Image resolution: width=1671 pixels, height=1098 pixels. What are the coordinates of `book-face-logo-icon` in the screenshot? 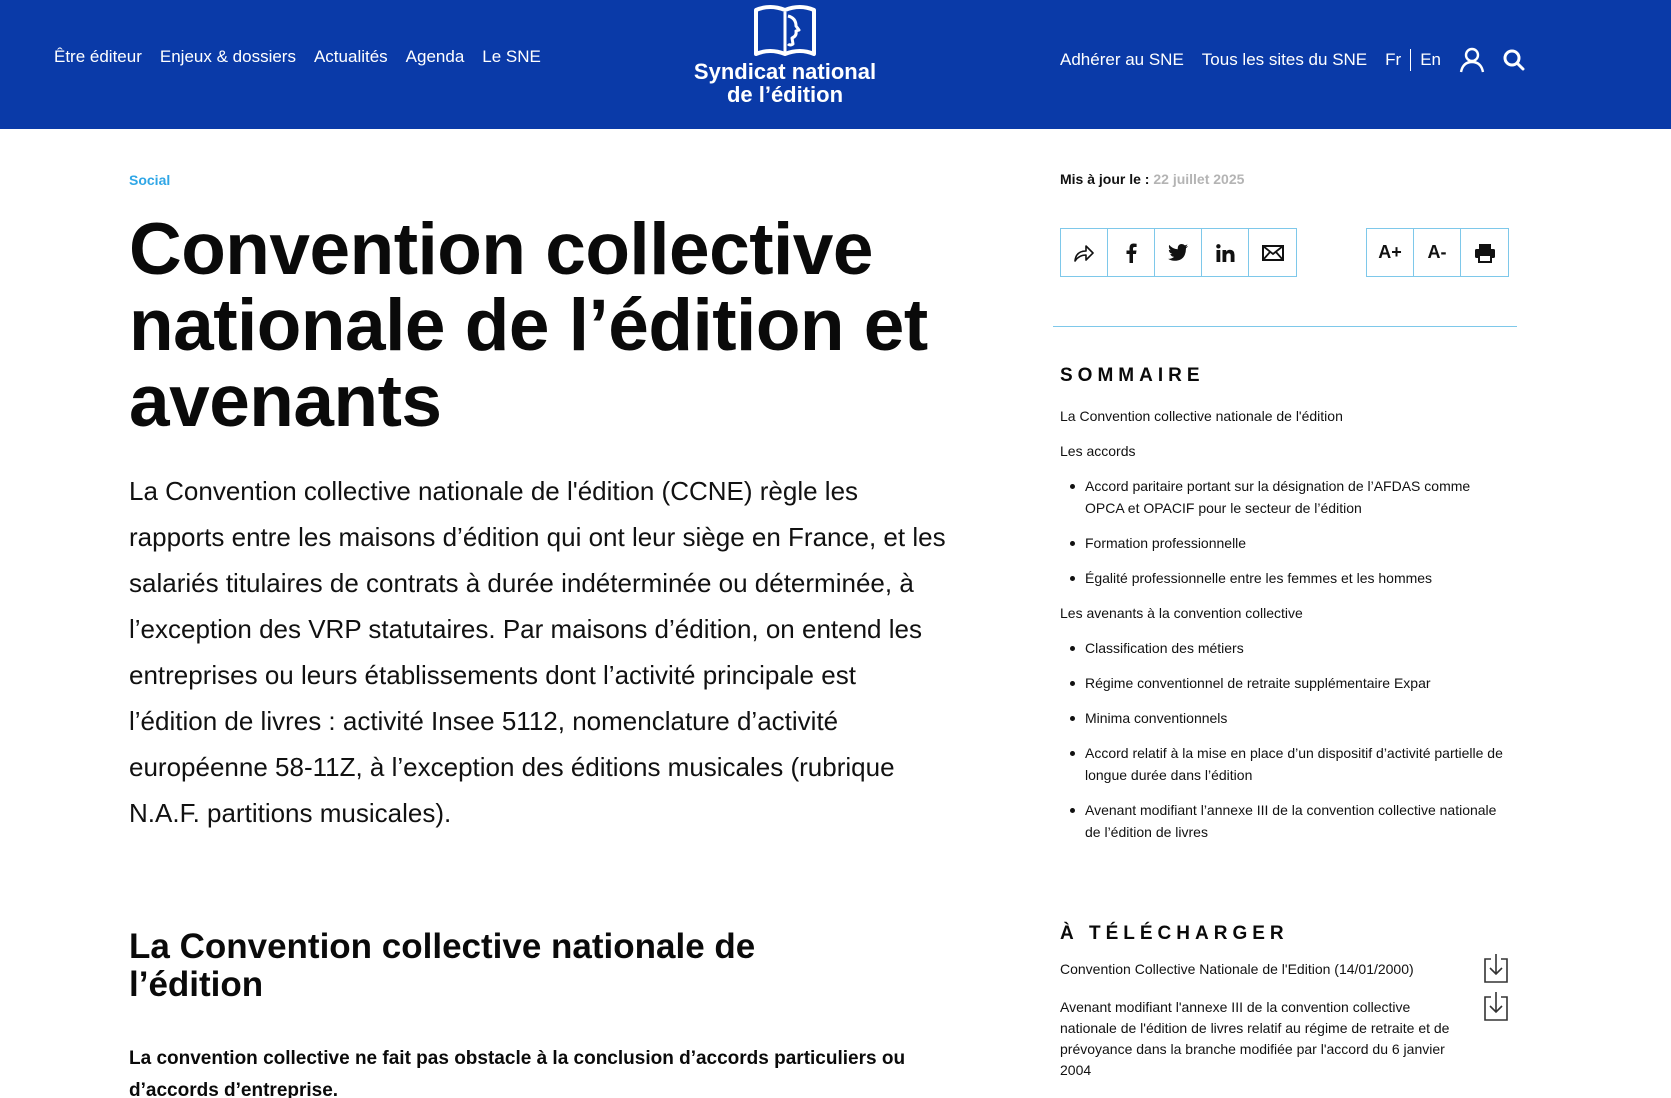 It's located at (785, 30).